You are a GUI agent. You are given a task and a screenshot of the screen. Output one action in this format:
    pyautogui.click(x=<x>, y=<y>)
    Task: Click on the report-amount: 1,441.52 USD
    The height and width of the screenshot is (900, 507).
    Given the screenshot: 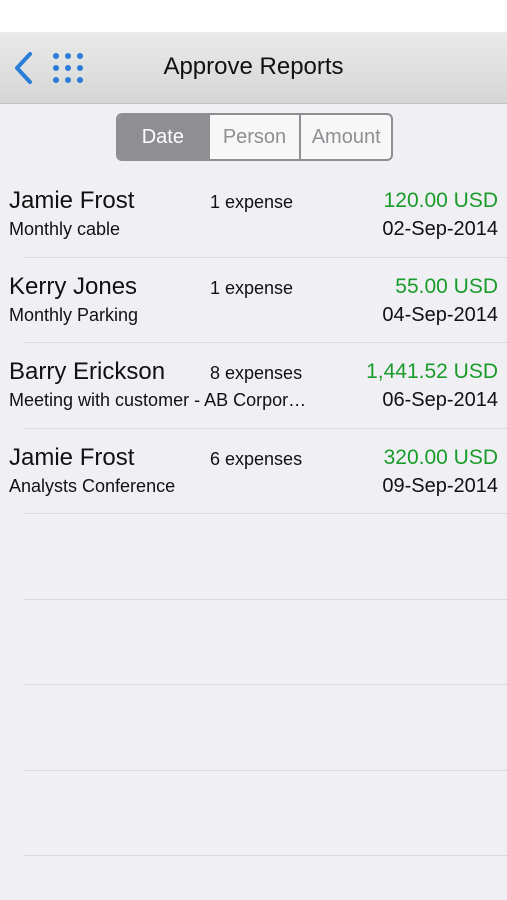 What is the action you would take?
    pyautogui.click(x=432, y=371)
    